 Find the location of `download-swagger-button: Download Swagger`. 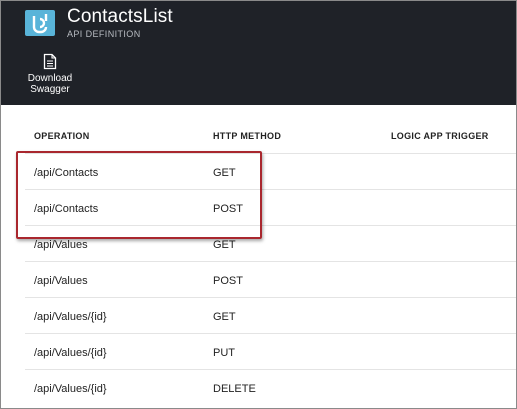

download-swagger-button: Download Swagger is located at coordinates (50, 78).